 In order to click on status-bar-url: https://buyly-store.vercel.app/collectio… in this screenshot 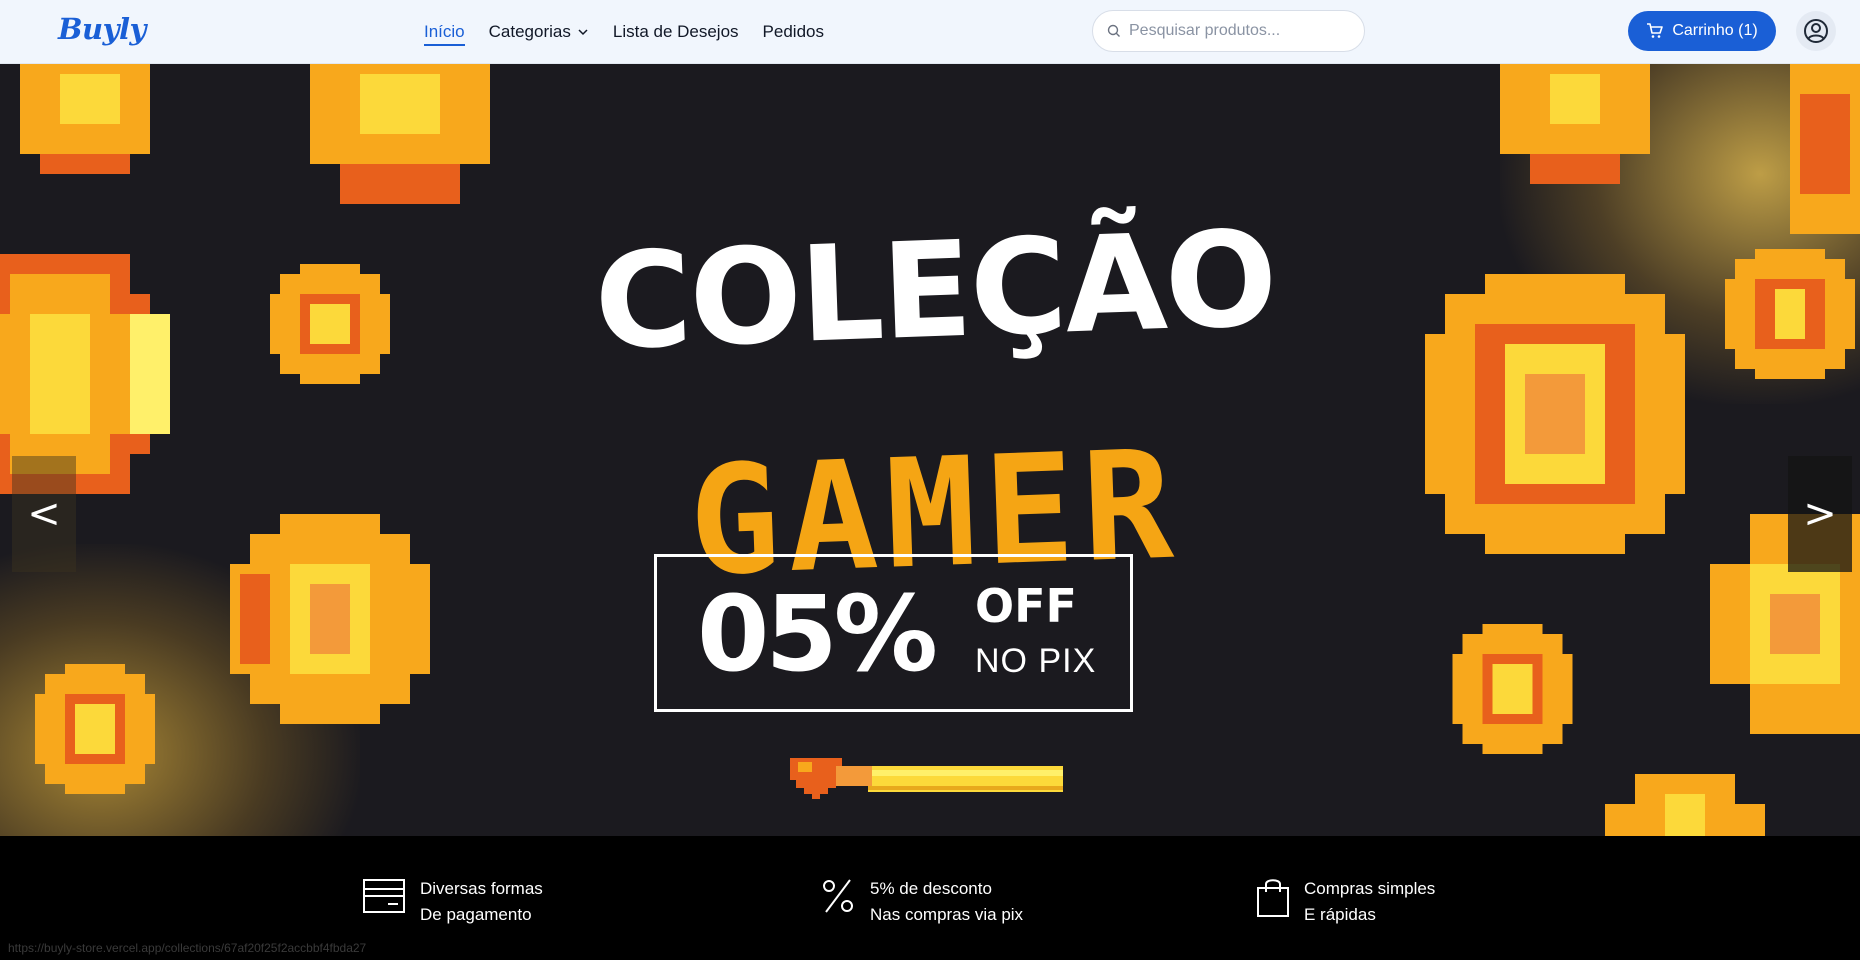, I will do `click(187, 948)`.